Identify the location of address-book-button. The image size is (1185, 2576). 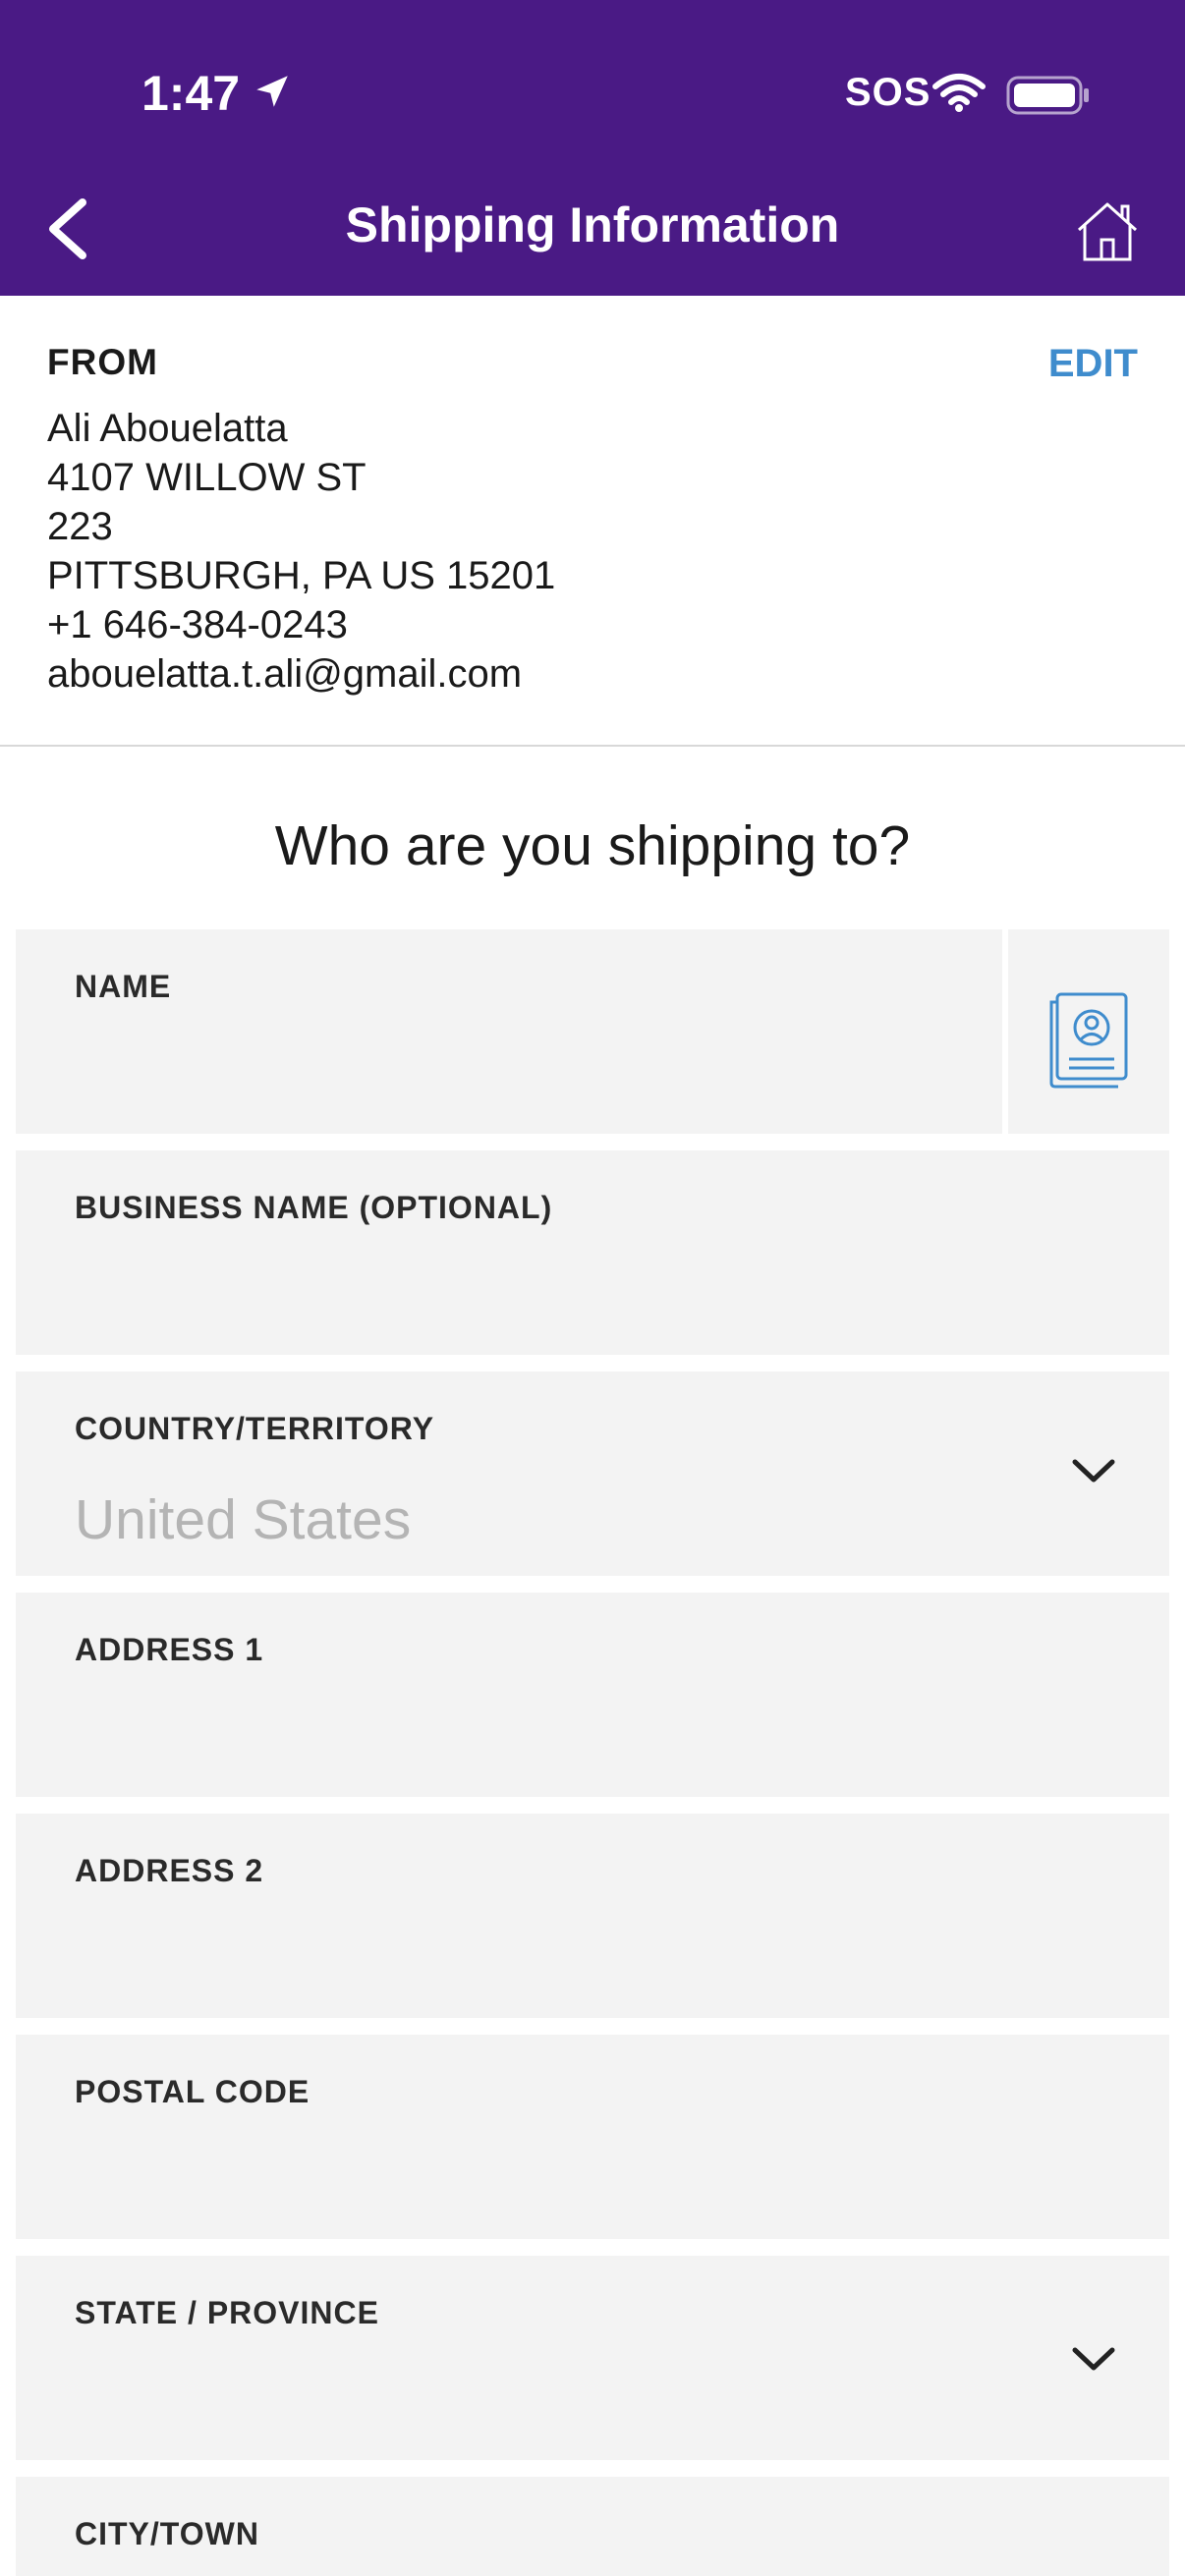
(1088, 1031).